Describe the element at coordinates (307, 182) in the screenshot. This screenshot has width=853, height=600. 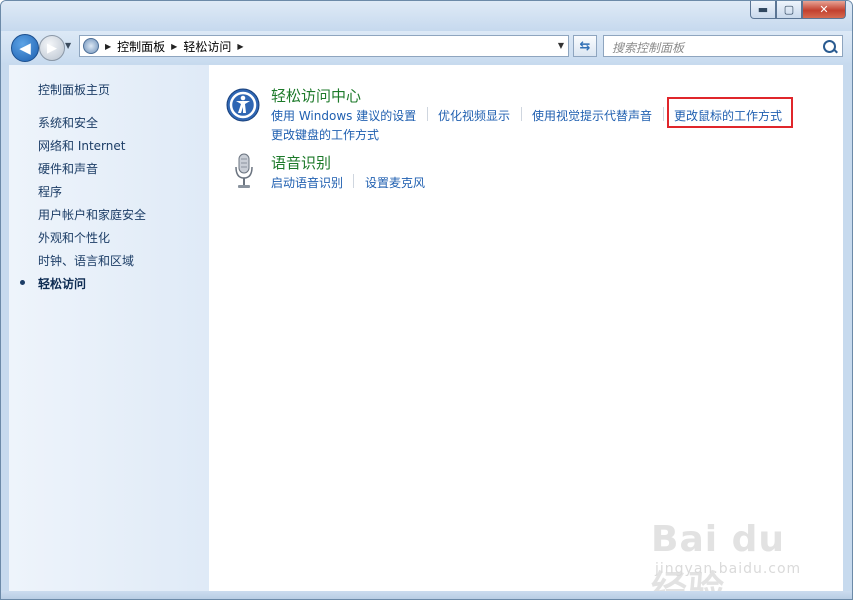
I see `task-start-speech-recognition: 启动语音识别` at that location.